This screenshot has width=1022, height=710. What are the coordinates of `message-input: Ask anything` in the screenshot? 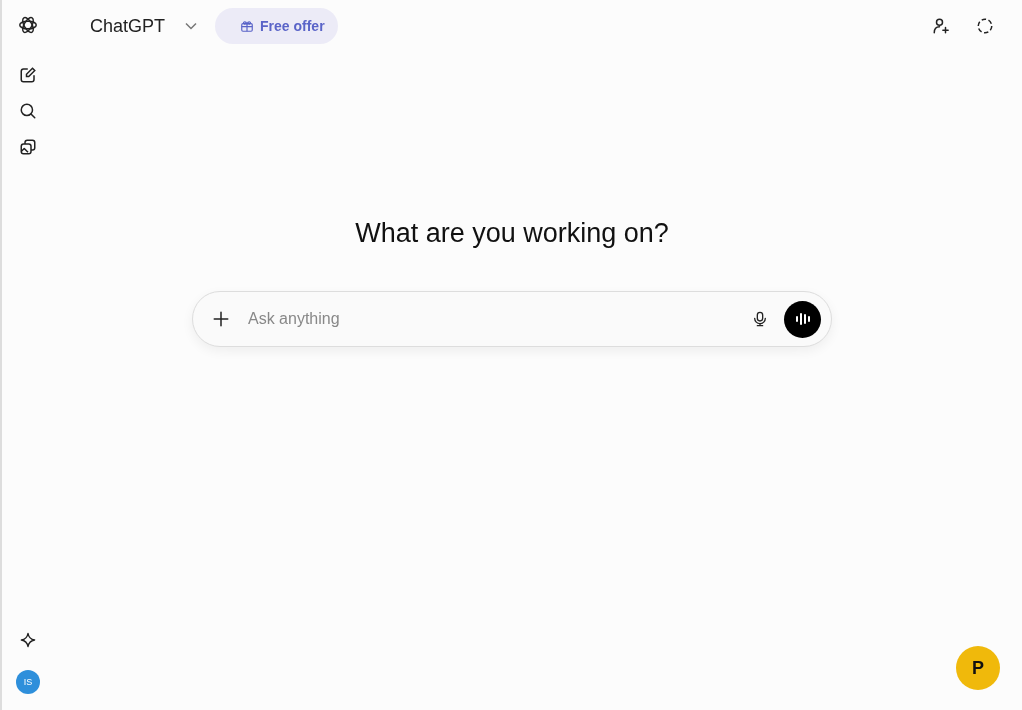 It's located at (491, 319).